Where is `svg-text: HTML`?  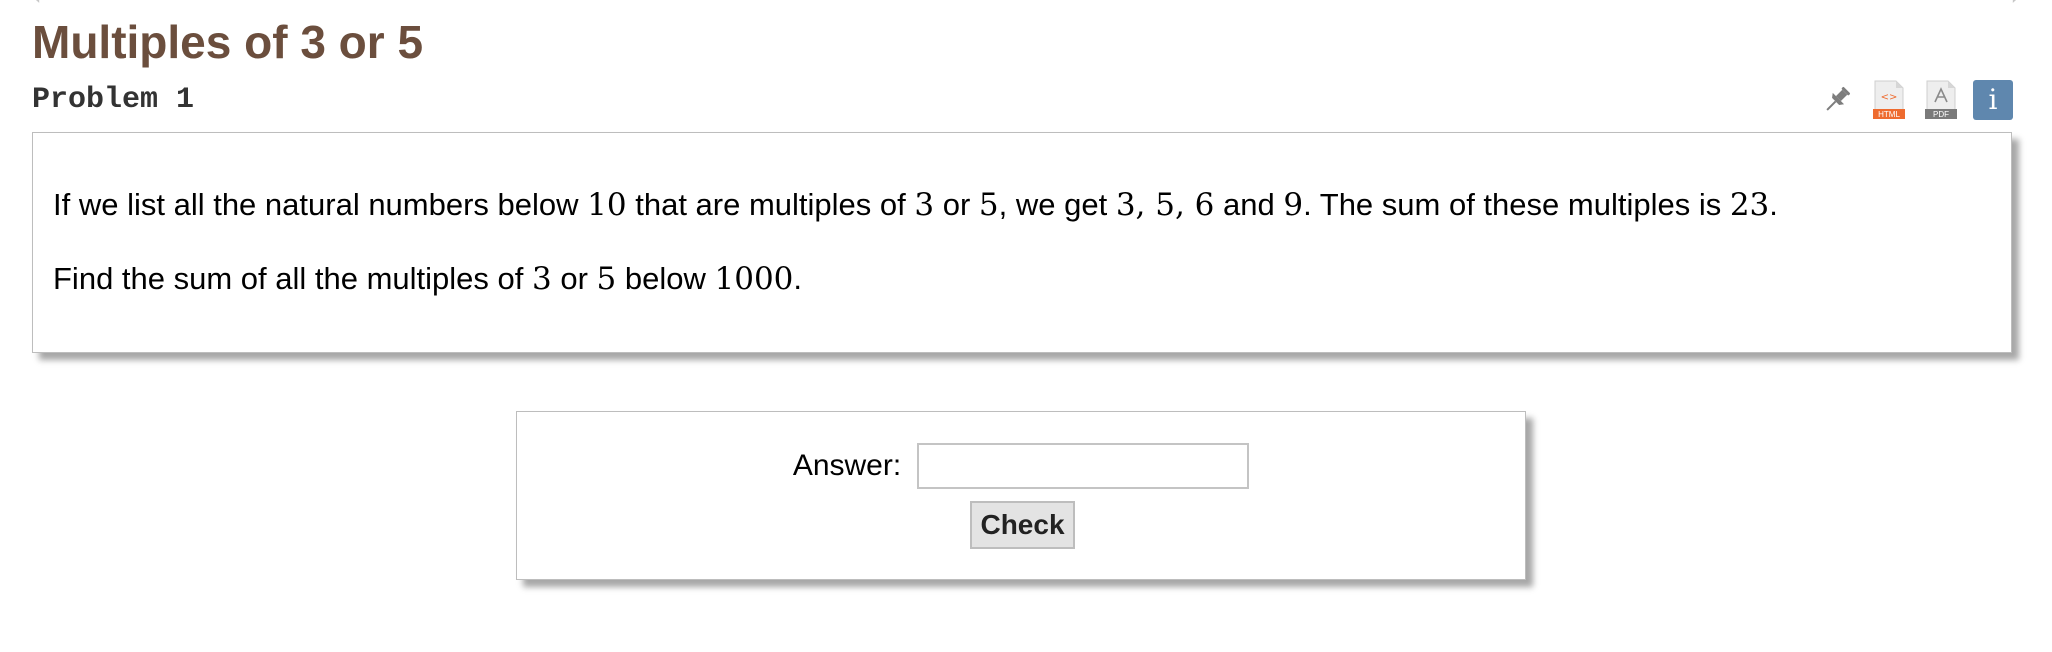 svg-text: HTML is located at coordinates (1889, 114).